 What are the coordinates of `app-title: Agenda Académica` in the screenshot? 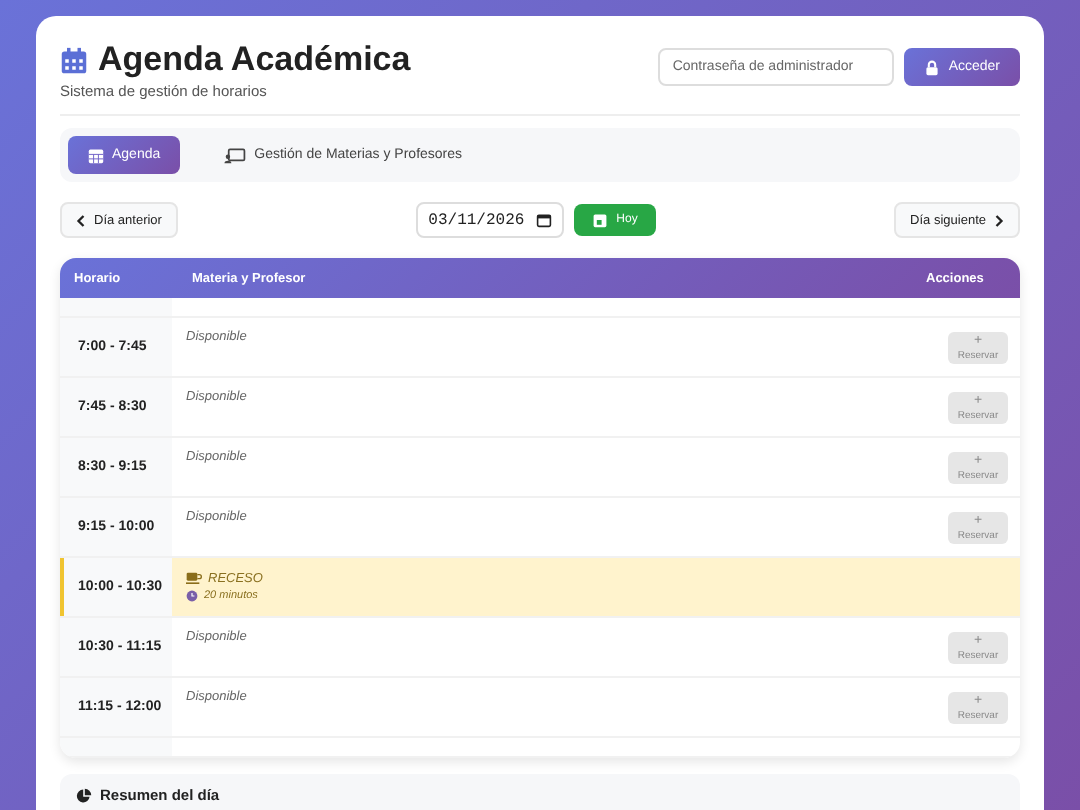 It's located at (254, 60).